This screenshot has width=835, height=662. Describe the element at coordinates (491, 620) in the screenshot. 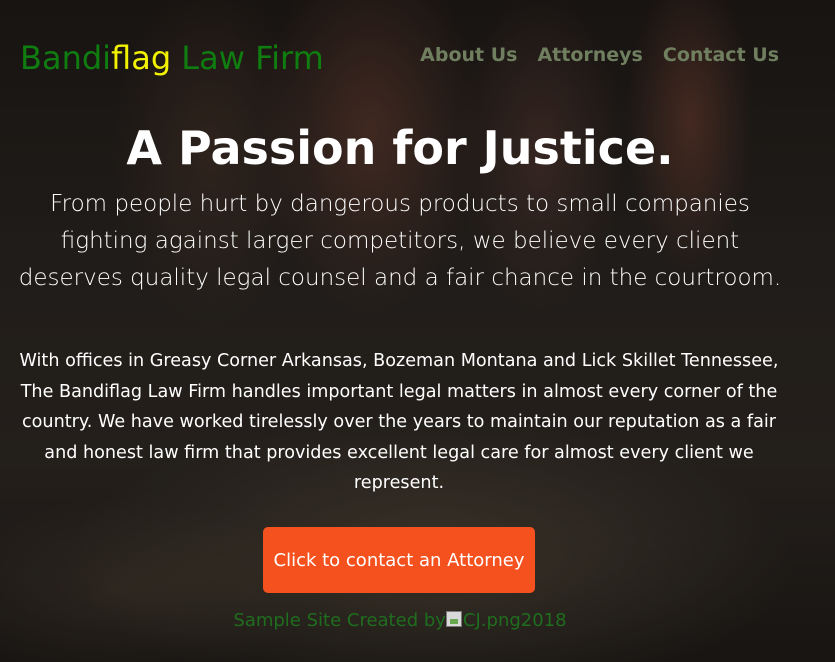

I see `footer-image-alt: CJ.png` at that location.